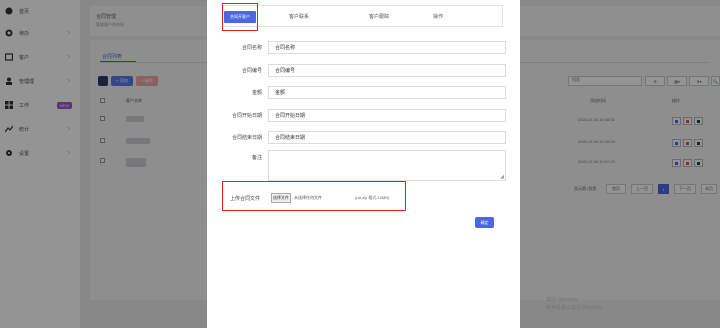 The image size is (720, 328). Describe the element at coordinates (438, 16) in the screenshot. I see `tab-operation: 操作` at that location.